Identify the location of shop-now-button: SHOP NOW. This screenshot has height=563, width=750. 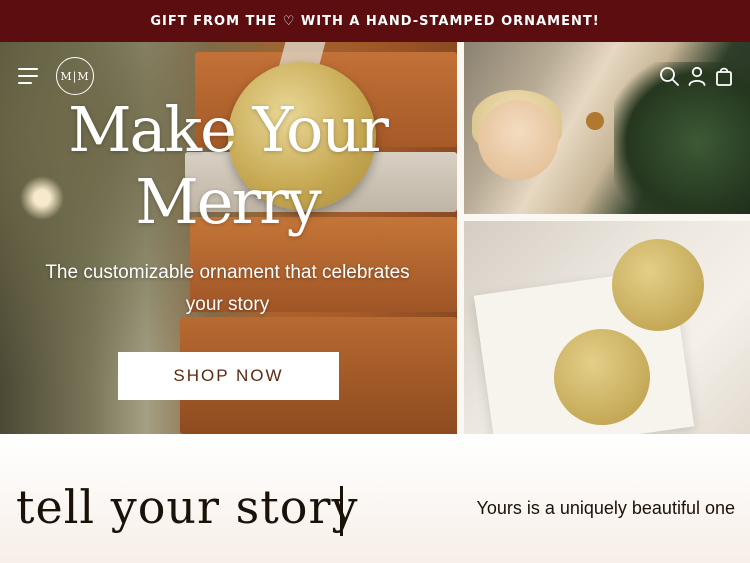
(228, 376).